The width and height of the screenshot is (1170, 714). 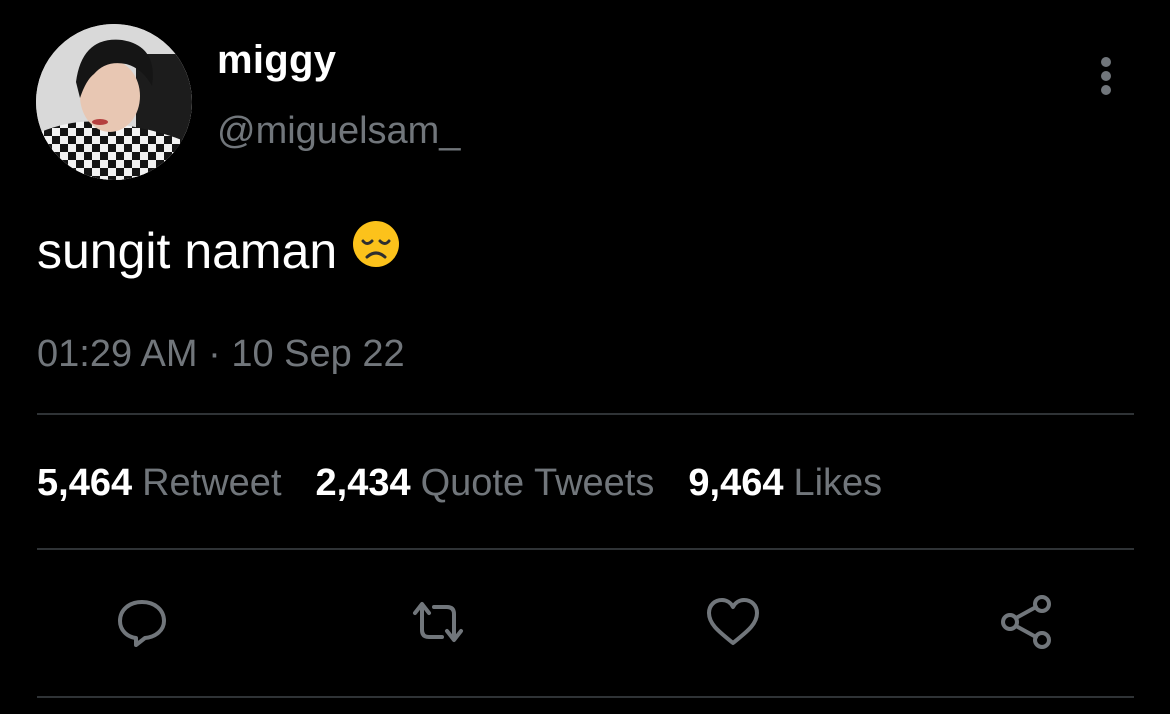 What do you see at coordinates (187, 251) in the screenshot?
I see `tweet-text-content: sungit naman` at bounding box center [187, 251].